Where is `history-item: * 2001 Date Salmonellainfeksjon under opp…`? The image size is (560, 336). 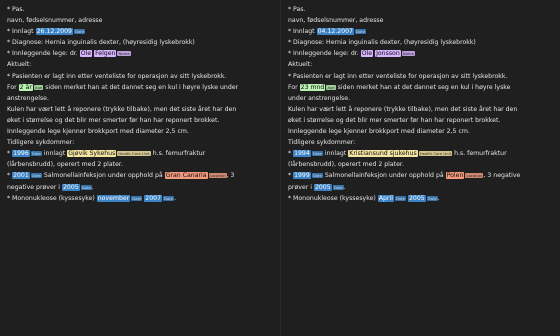 history-item: * 2001 Date Salmonellainfeksjon under opp… is located at coordinates (143, 175).